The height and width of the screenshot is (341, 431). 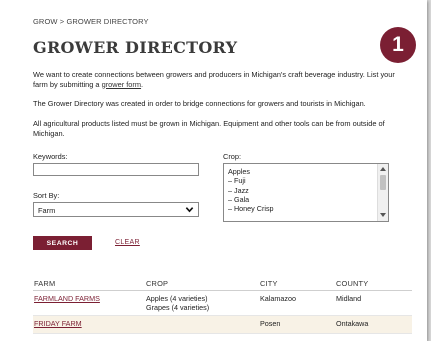 What do you see at coordinates (308, 180) in the screenshot?
I see `crop-option: – Fuji` at bounding box center [308, 180].